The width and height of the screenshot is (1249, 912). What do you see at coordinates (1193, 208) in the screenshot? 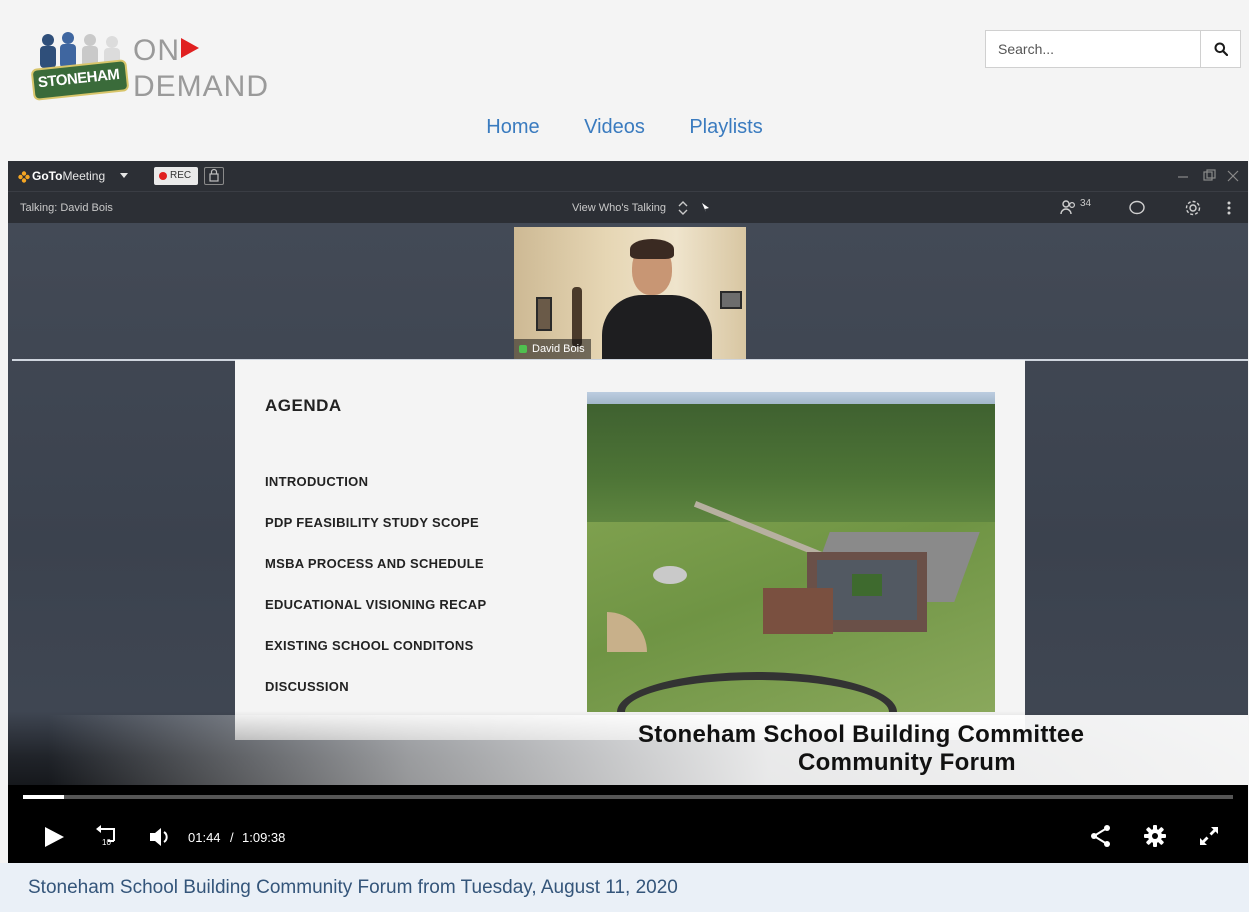
I see `gear-icon` at bounding box center [1193, 208].